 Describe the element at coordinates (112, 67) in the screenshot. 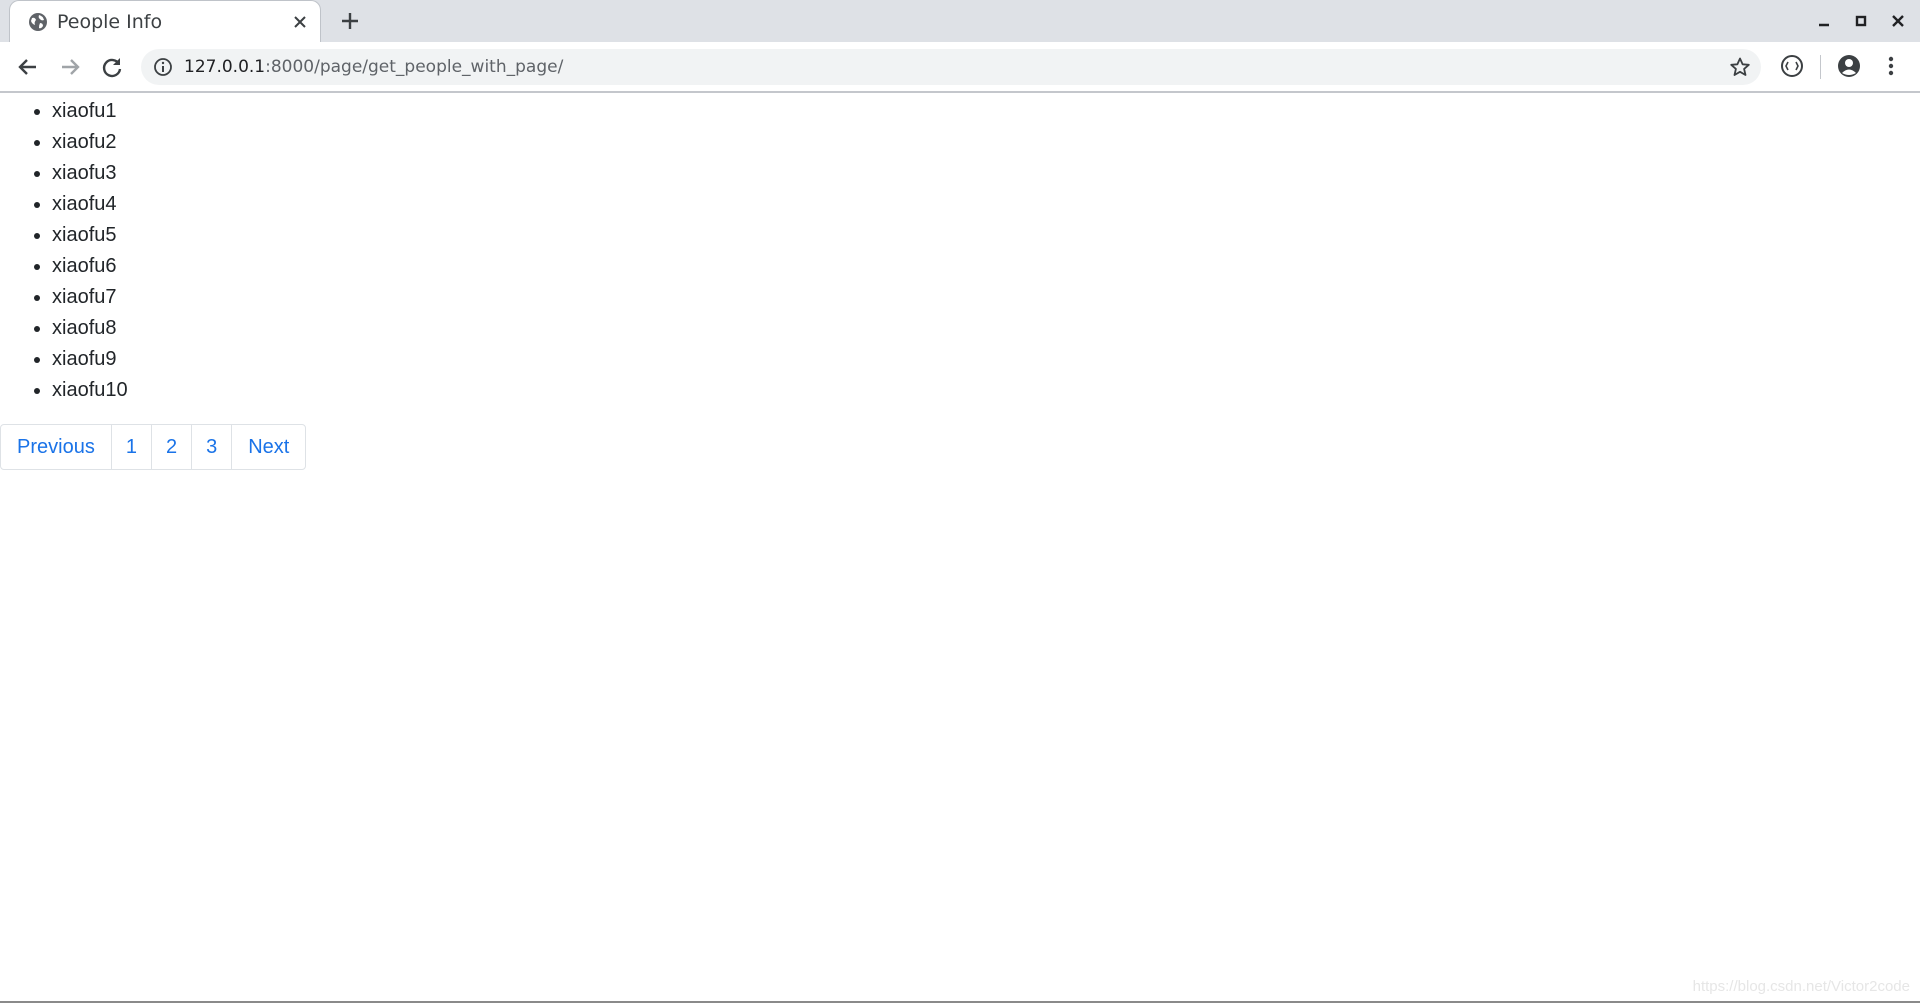

I see `reload-icon` at that location.